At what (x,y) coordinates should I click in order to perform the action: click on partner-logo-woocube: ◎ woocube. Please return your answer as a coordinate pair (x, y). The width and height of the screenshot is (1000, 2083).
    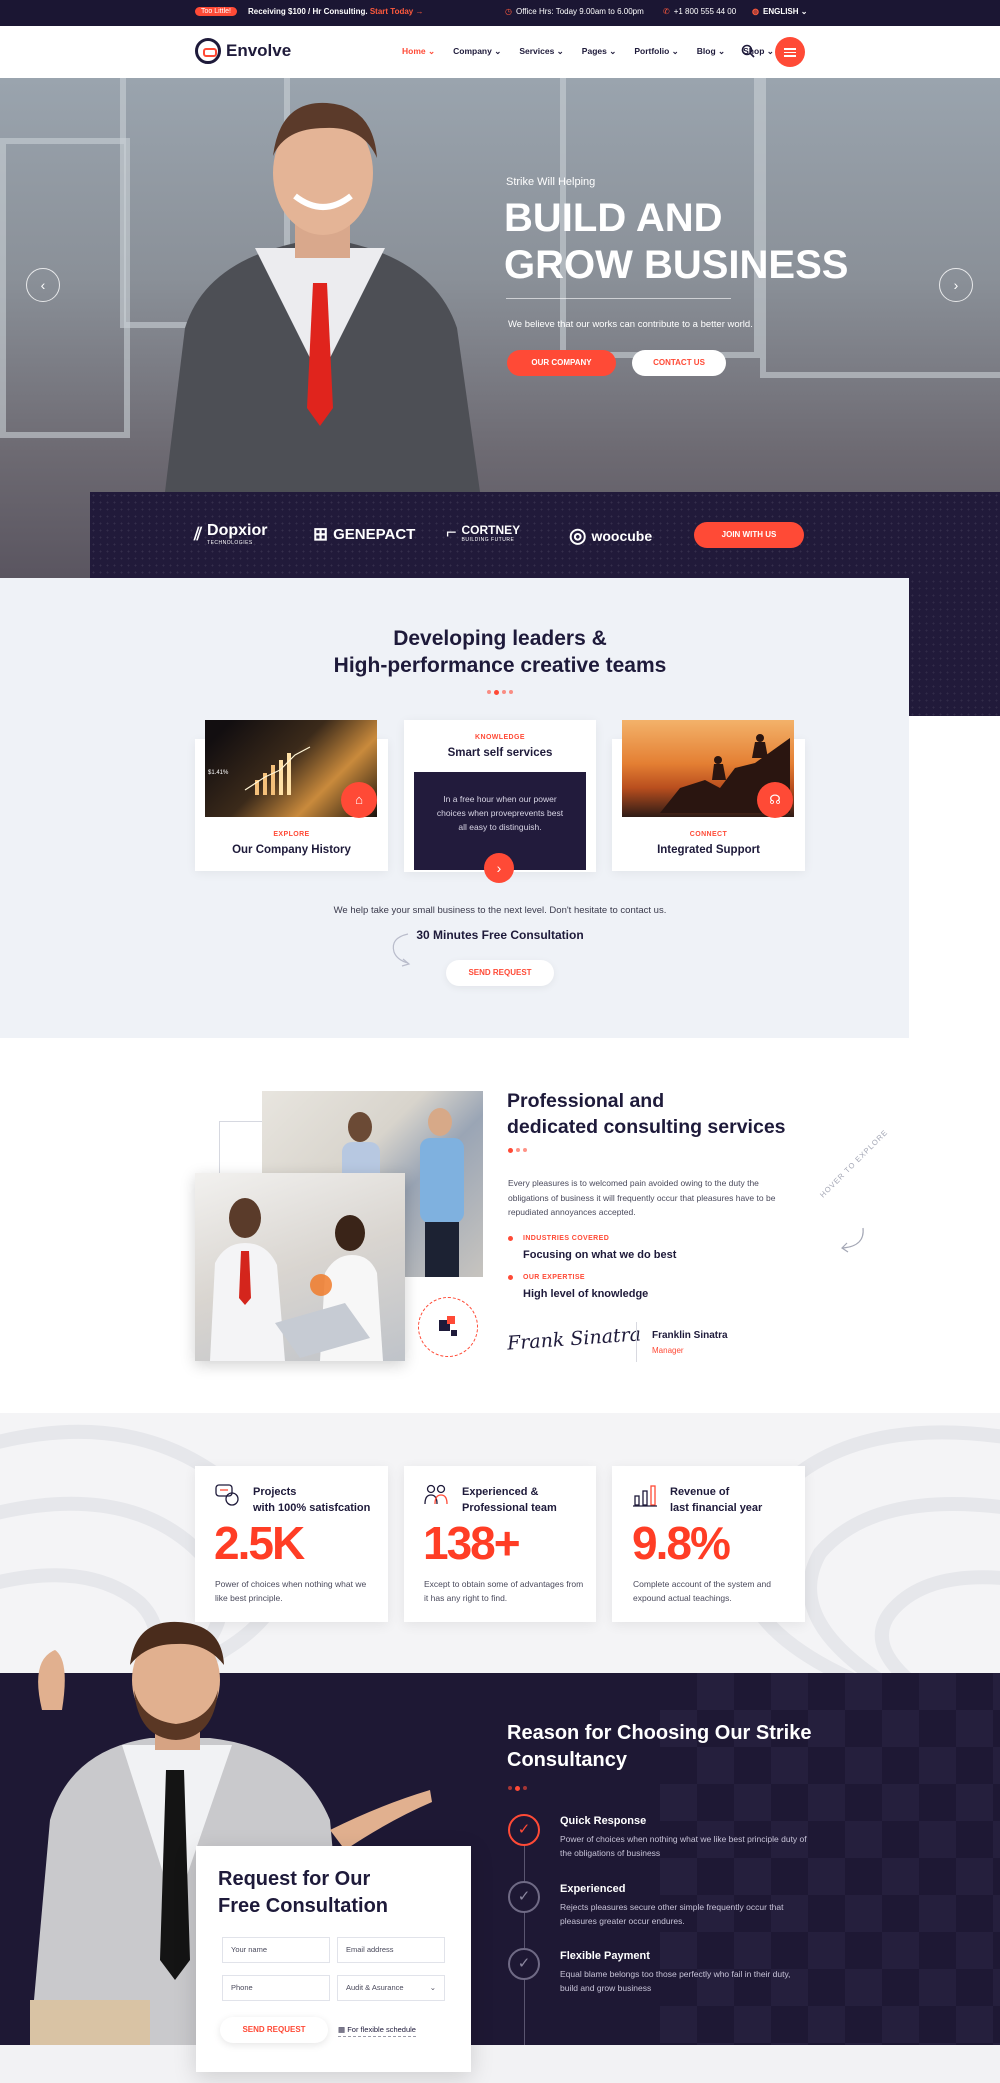
    Looking at the image, I should click on (610, 535).